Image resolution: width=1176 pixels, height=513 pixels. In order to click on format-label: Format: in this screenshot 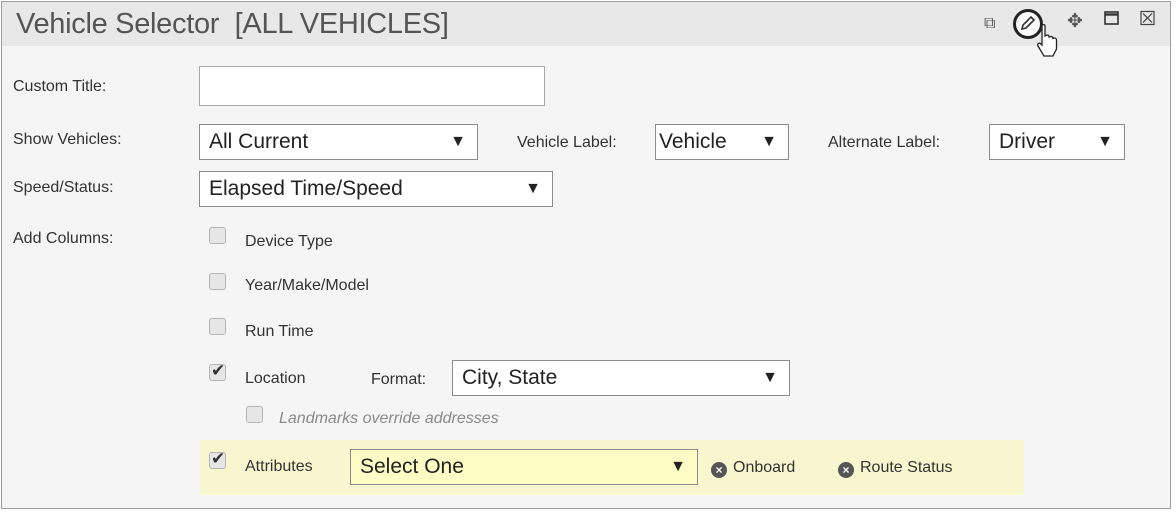, I will do `click(399, 379)`.